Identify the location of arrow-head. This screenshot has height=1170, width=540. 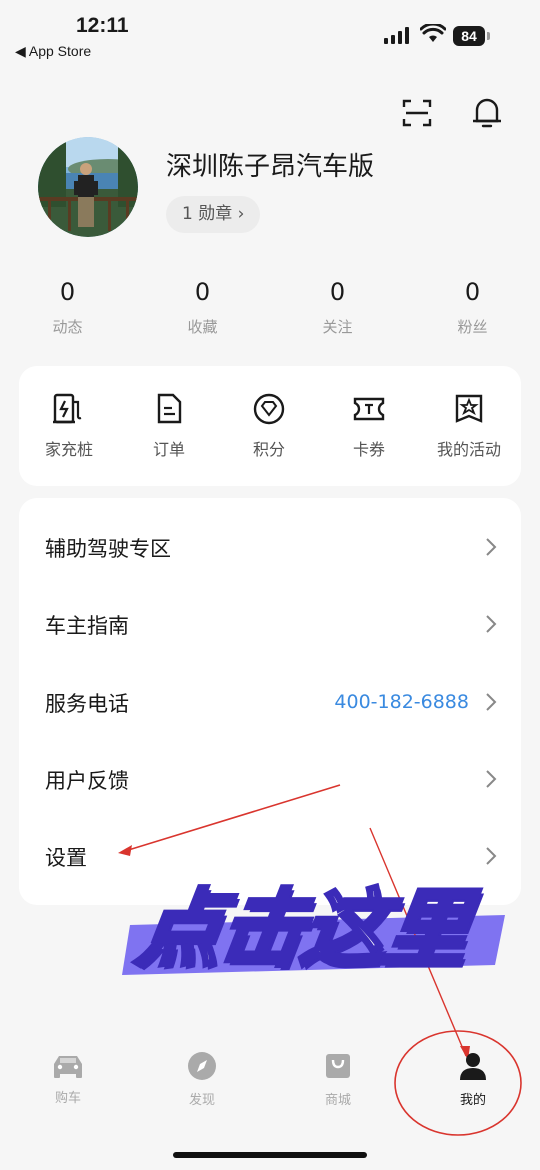
(125, 850).